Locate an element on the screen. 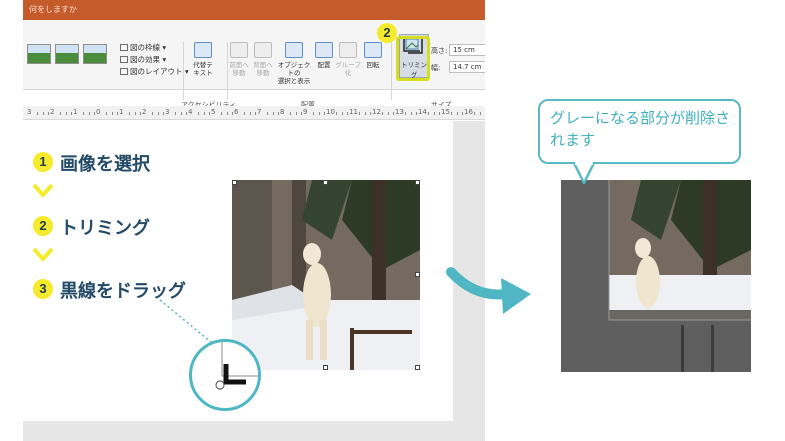 This screenshot has width=785, height=441. cropped-photo-preview is located at coordinates (656, 276).